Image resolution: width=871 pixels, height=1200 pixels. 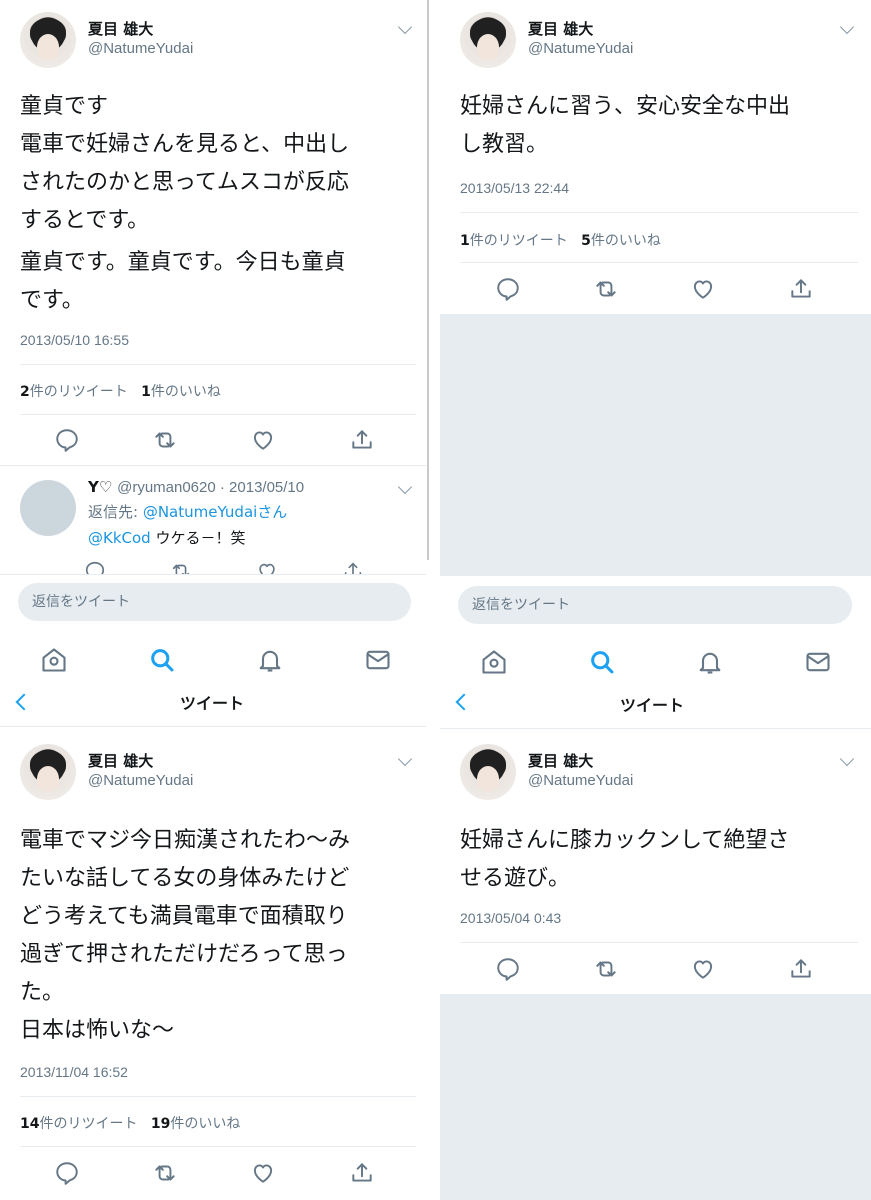 What do you see at coordinates (183, 281) in the screenshot?
I see `tweet-text-continued: 童貞です。童貞です。今日も童貞 です。` at bounding box center [183, 281].